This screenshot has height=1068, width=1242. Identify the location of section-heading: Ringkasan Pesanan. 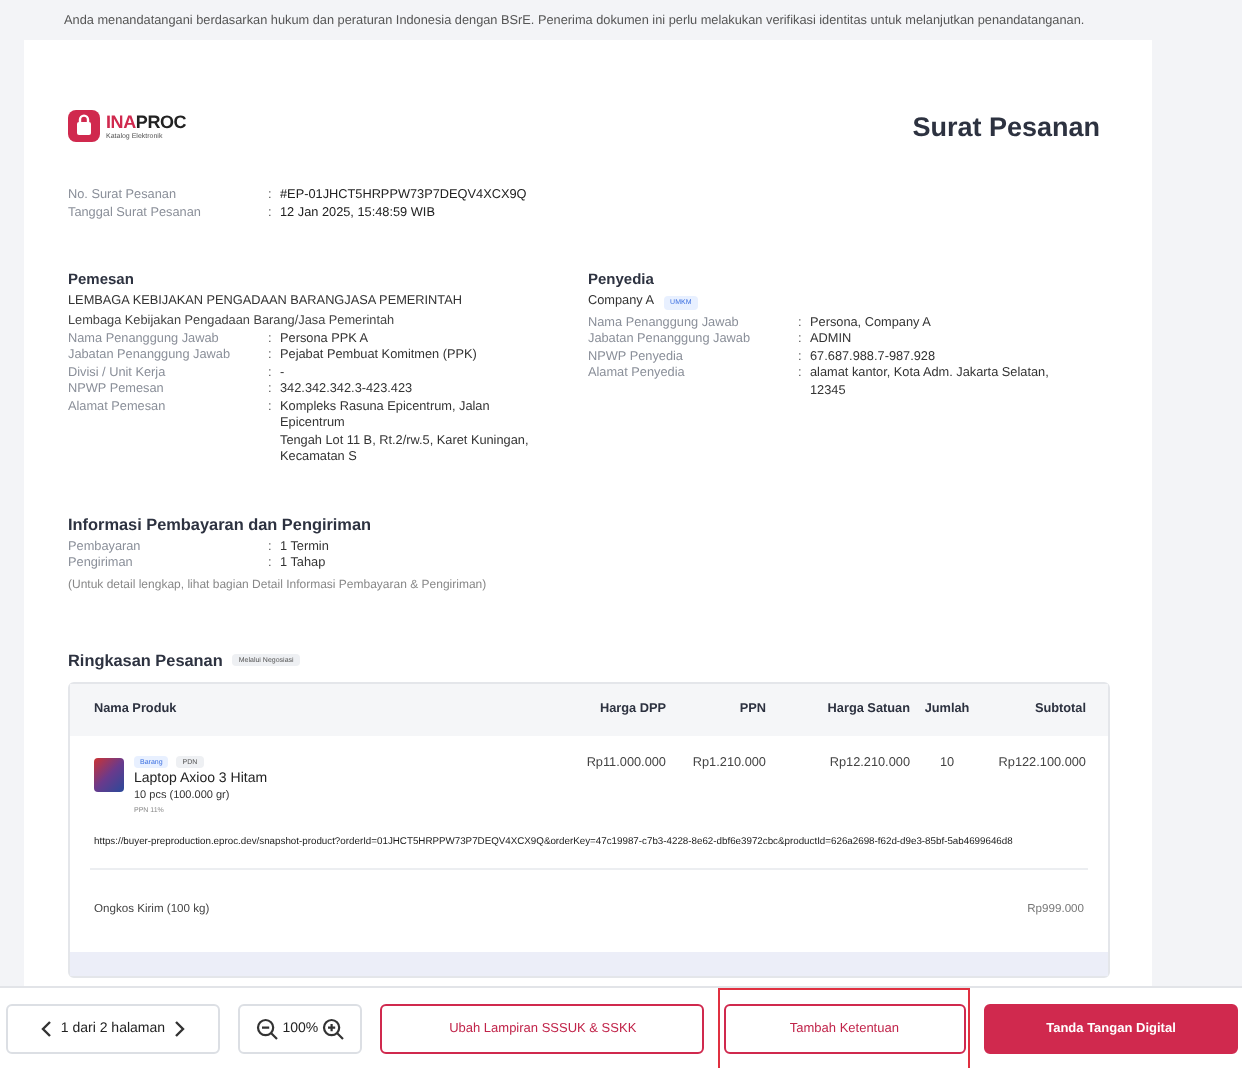
(145, 660).